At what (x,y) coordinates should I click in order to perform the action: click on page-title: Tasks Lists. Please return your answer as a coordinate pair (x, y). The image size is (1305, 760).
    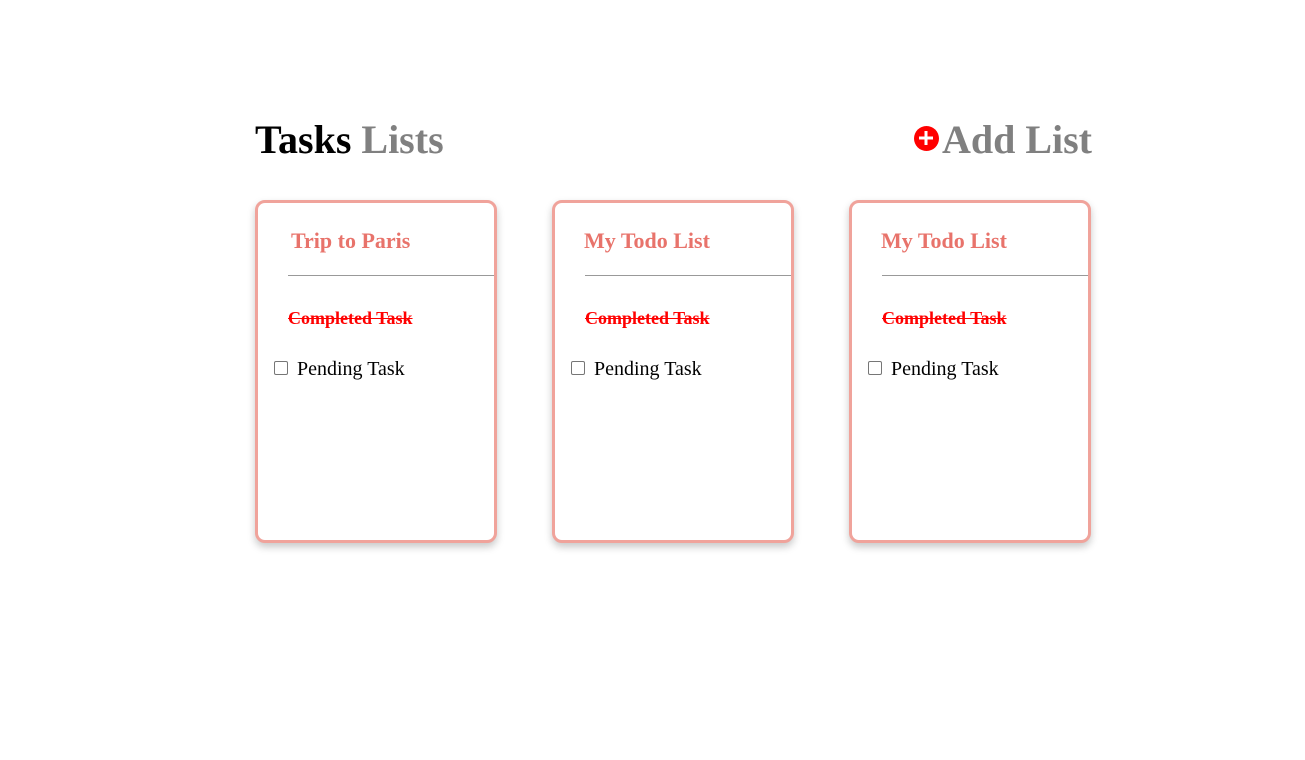
    Looking at the image, I should click on (349, 140).